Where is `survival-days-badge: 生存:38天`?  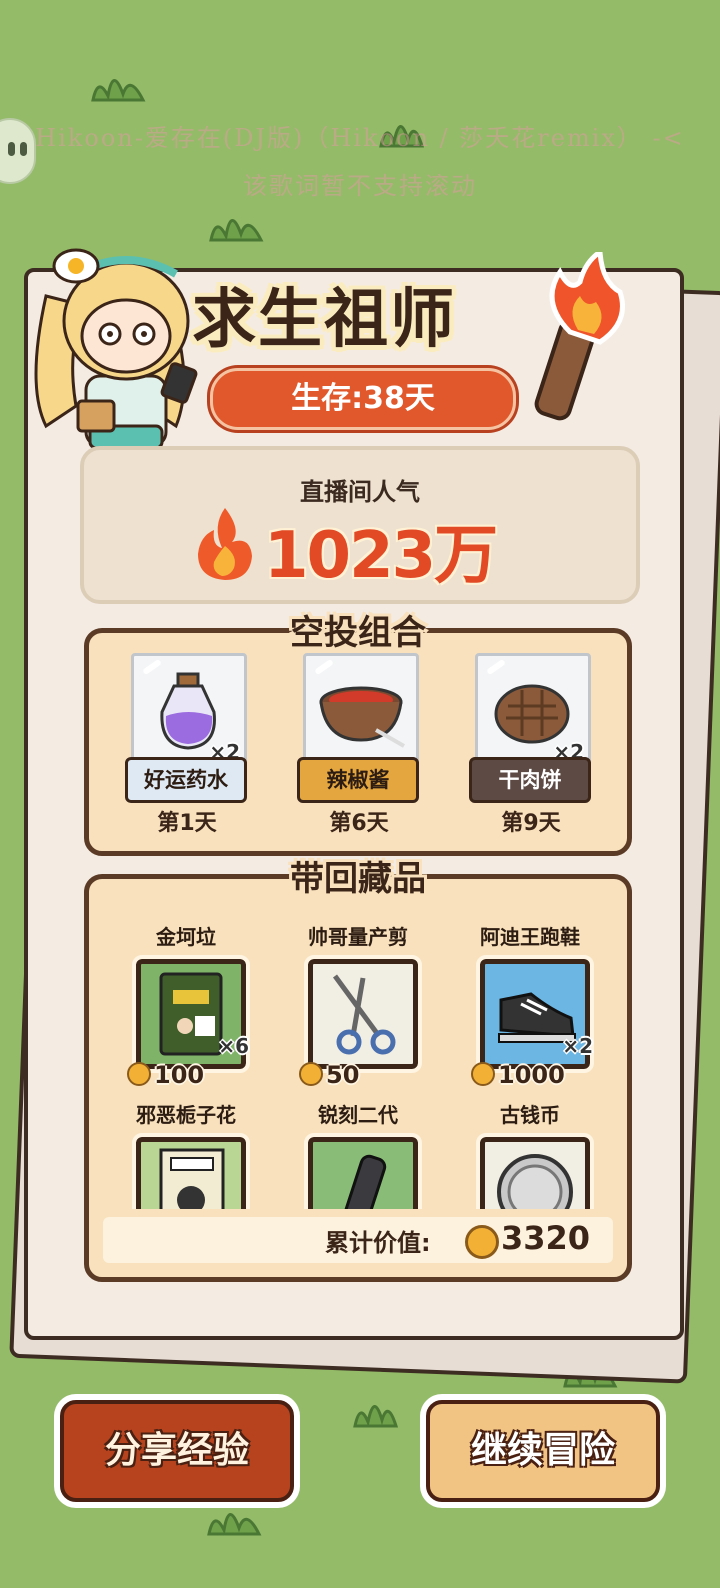
survival-days-badge: 生存:38天 is located at coordinates (363, 399).